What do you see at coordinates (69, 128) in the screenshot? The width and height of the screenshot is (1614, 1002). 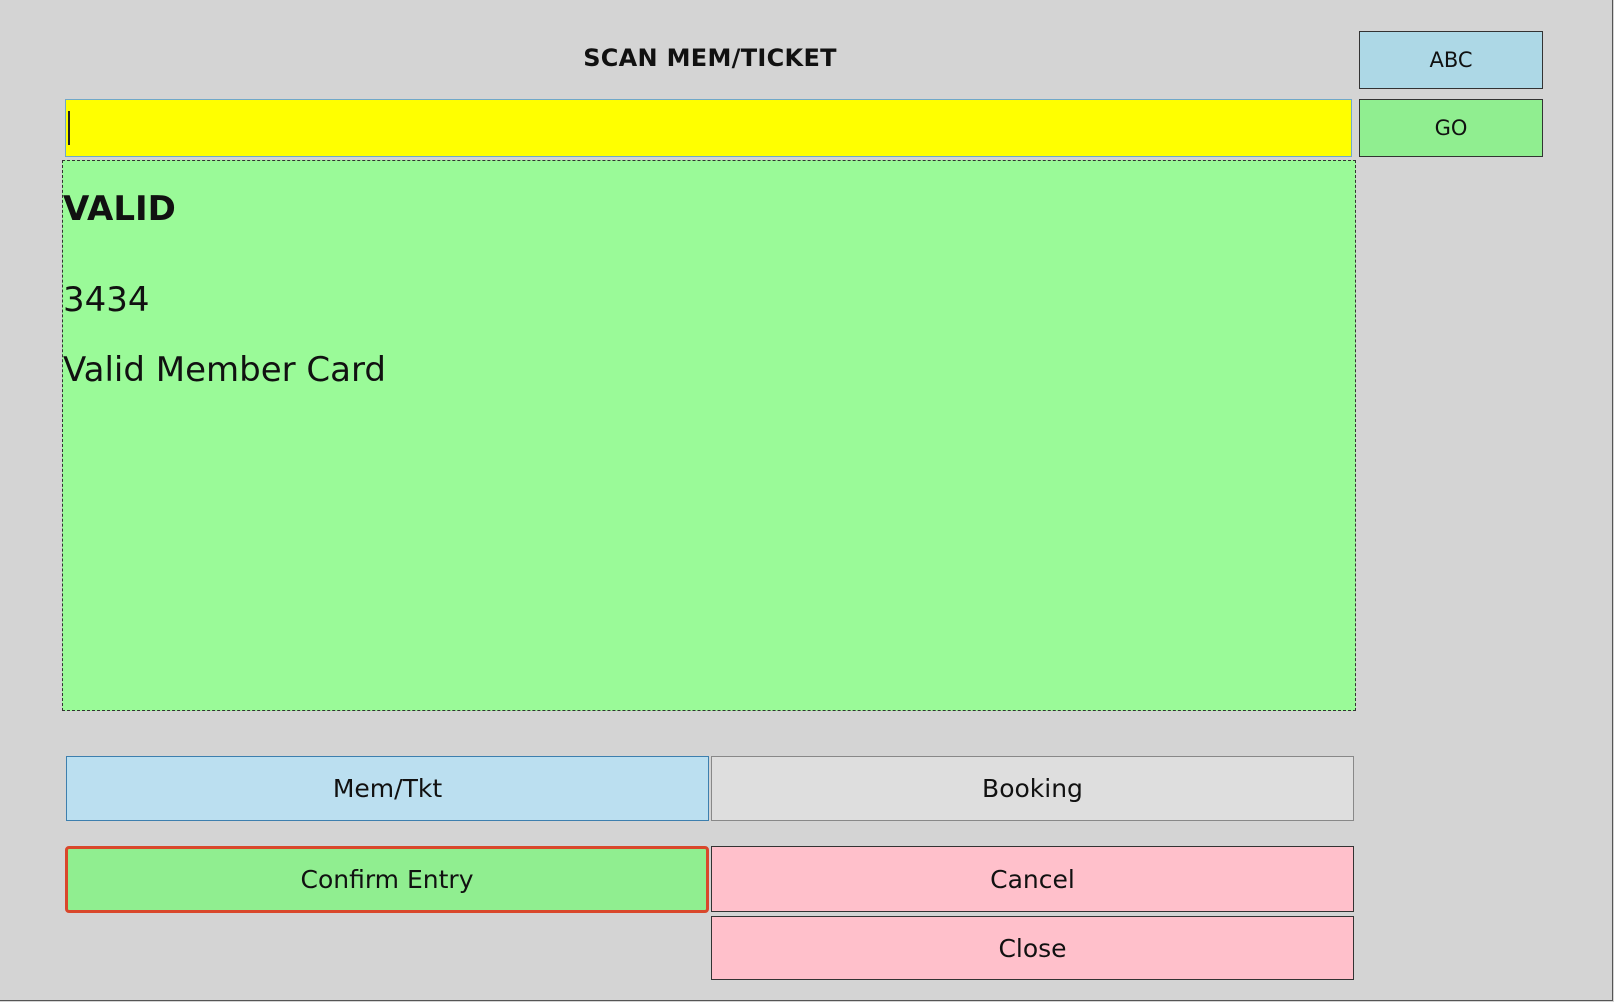 I see `text-cursor` at bounding box center [69, 128].